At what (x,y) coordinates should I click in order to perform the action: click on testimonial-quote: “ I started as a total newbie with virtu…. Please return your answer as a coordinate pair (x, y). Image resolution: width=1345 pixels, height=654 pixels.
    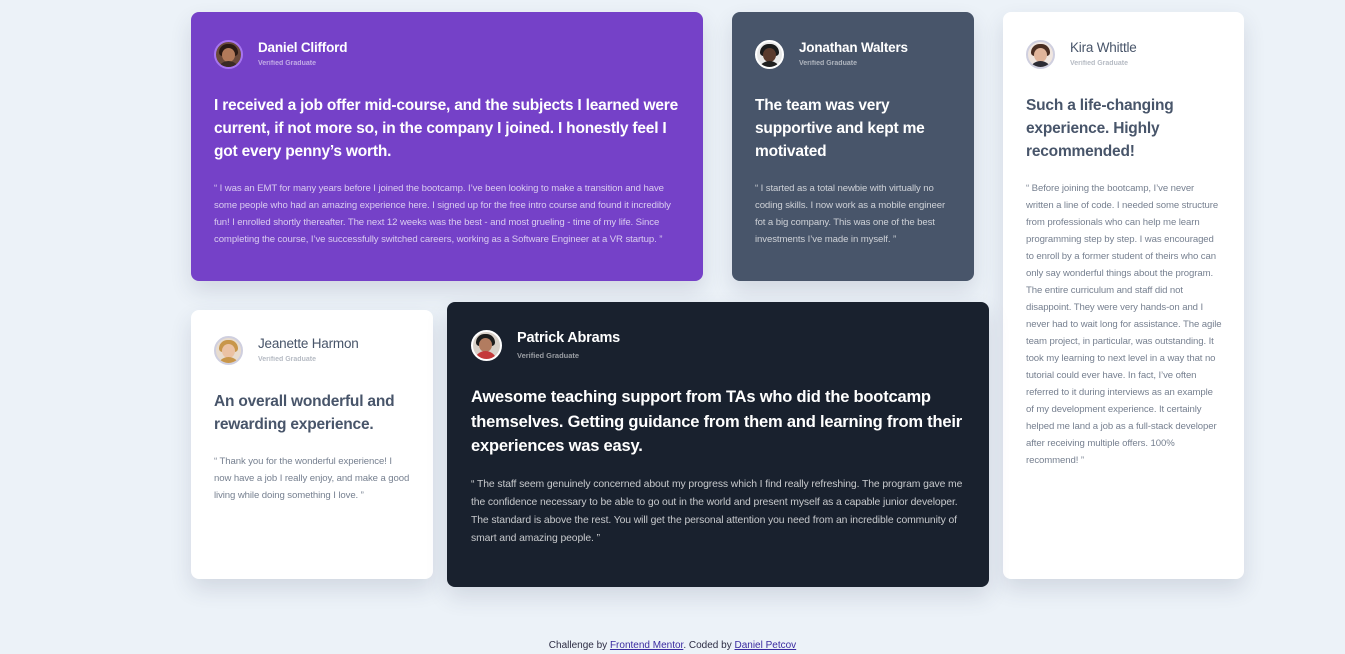
    Looking at the image, I should click on (850, 214).